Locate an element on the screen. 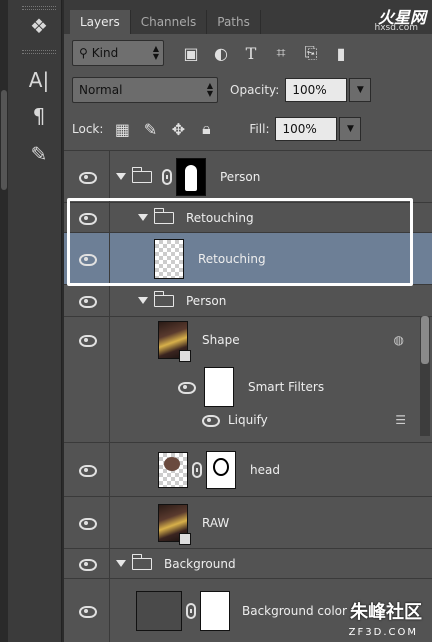 The height and width of the screenshot is (642, 432). watermark-logo-sub: hxsd.com is located at coordinates (396, 28).